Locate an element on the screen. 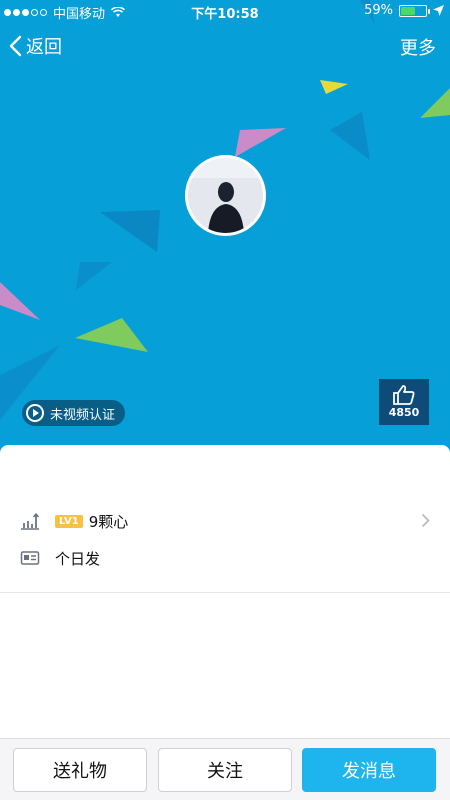 The height and width of the screenshot is (800, 450). status-right: 59% is located at coordinates (404, 10).